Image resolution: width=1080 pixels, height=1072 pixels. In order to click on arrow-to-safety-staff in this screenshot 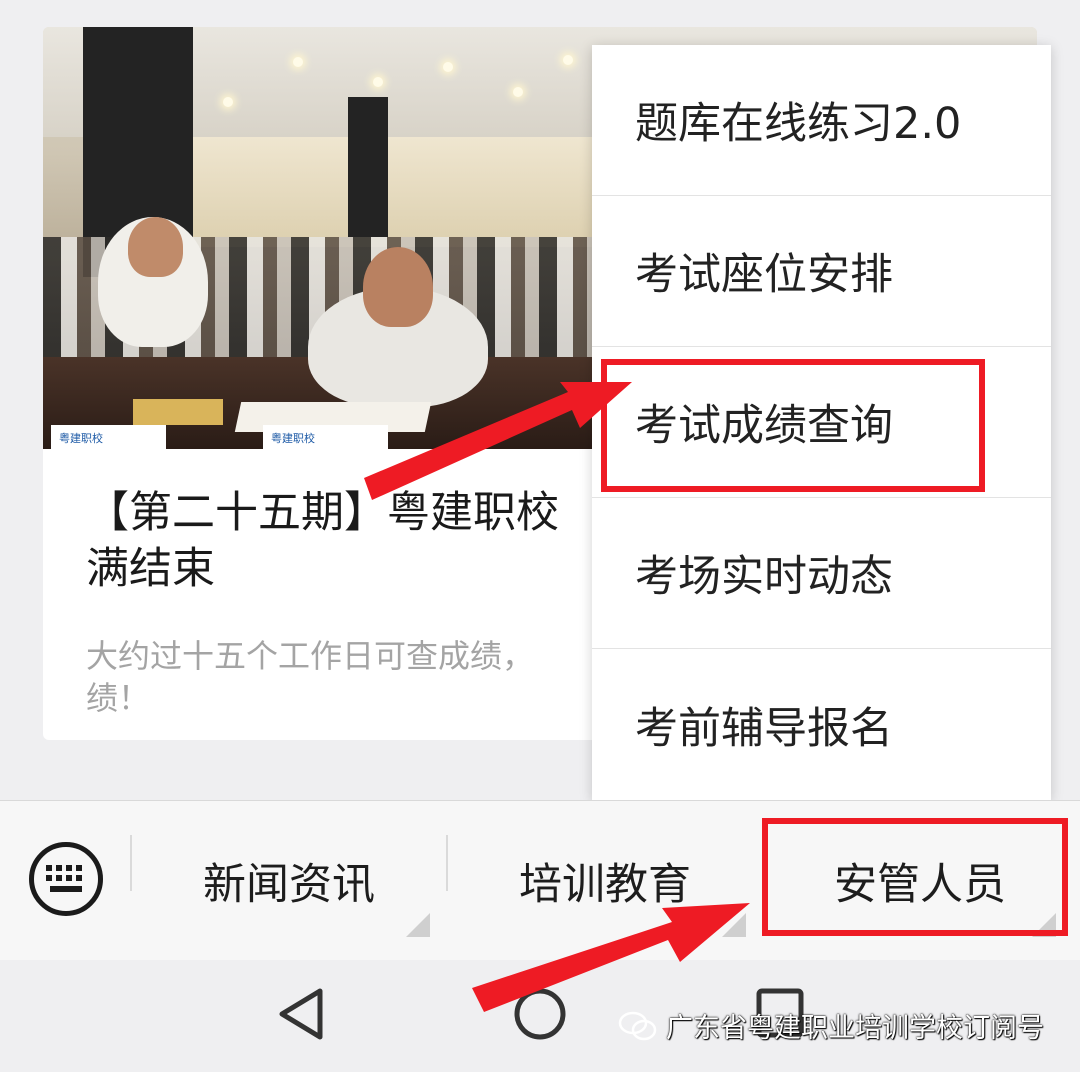, I will do `click(611, 957)`.